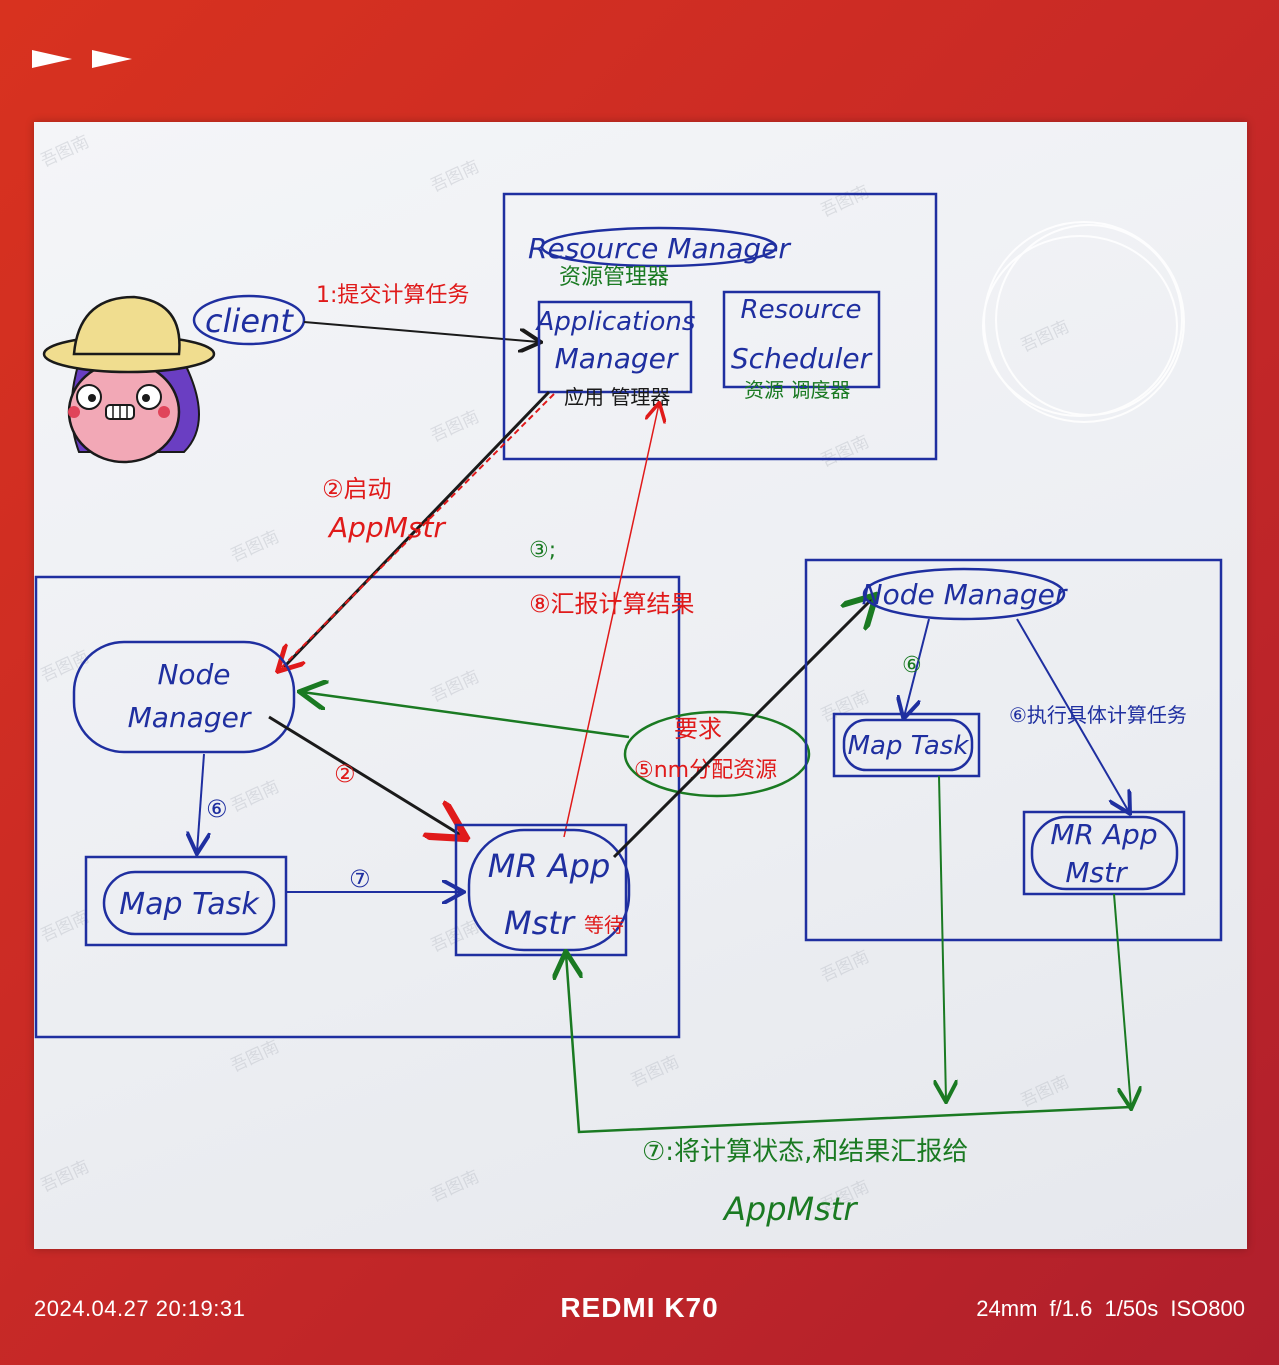 The width and height of the screenshot is (1279, 1365). What do you see at coordinates (129, 379) in the screenshot?
I see `girl-with-hat-icon` at bounding box center [129, 379].